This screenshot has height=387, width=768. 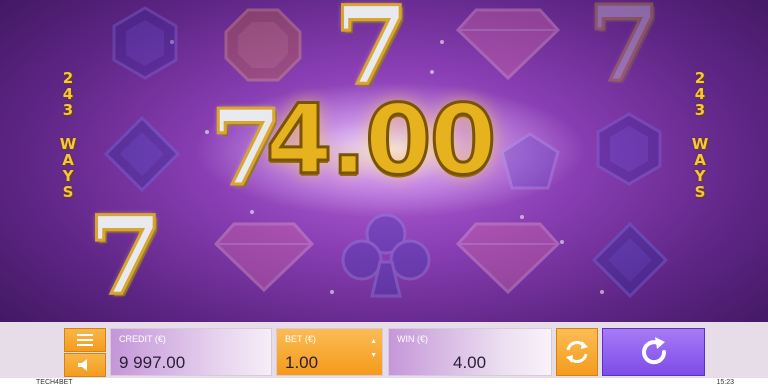 What do you see at coordinates (263, 45) in the screenshot?
I see `octagon-gem-icon` at bounding box center [263, 45].